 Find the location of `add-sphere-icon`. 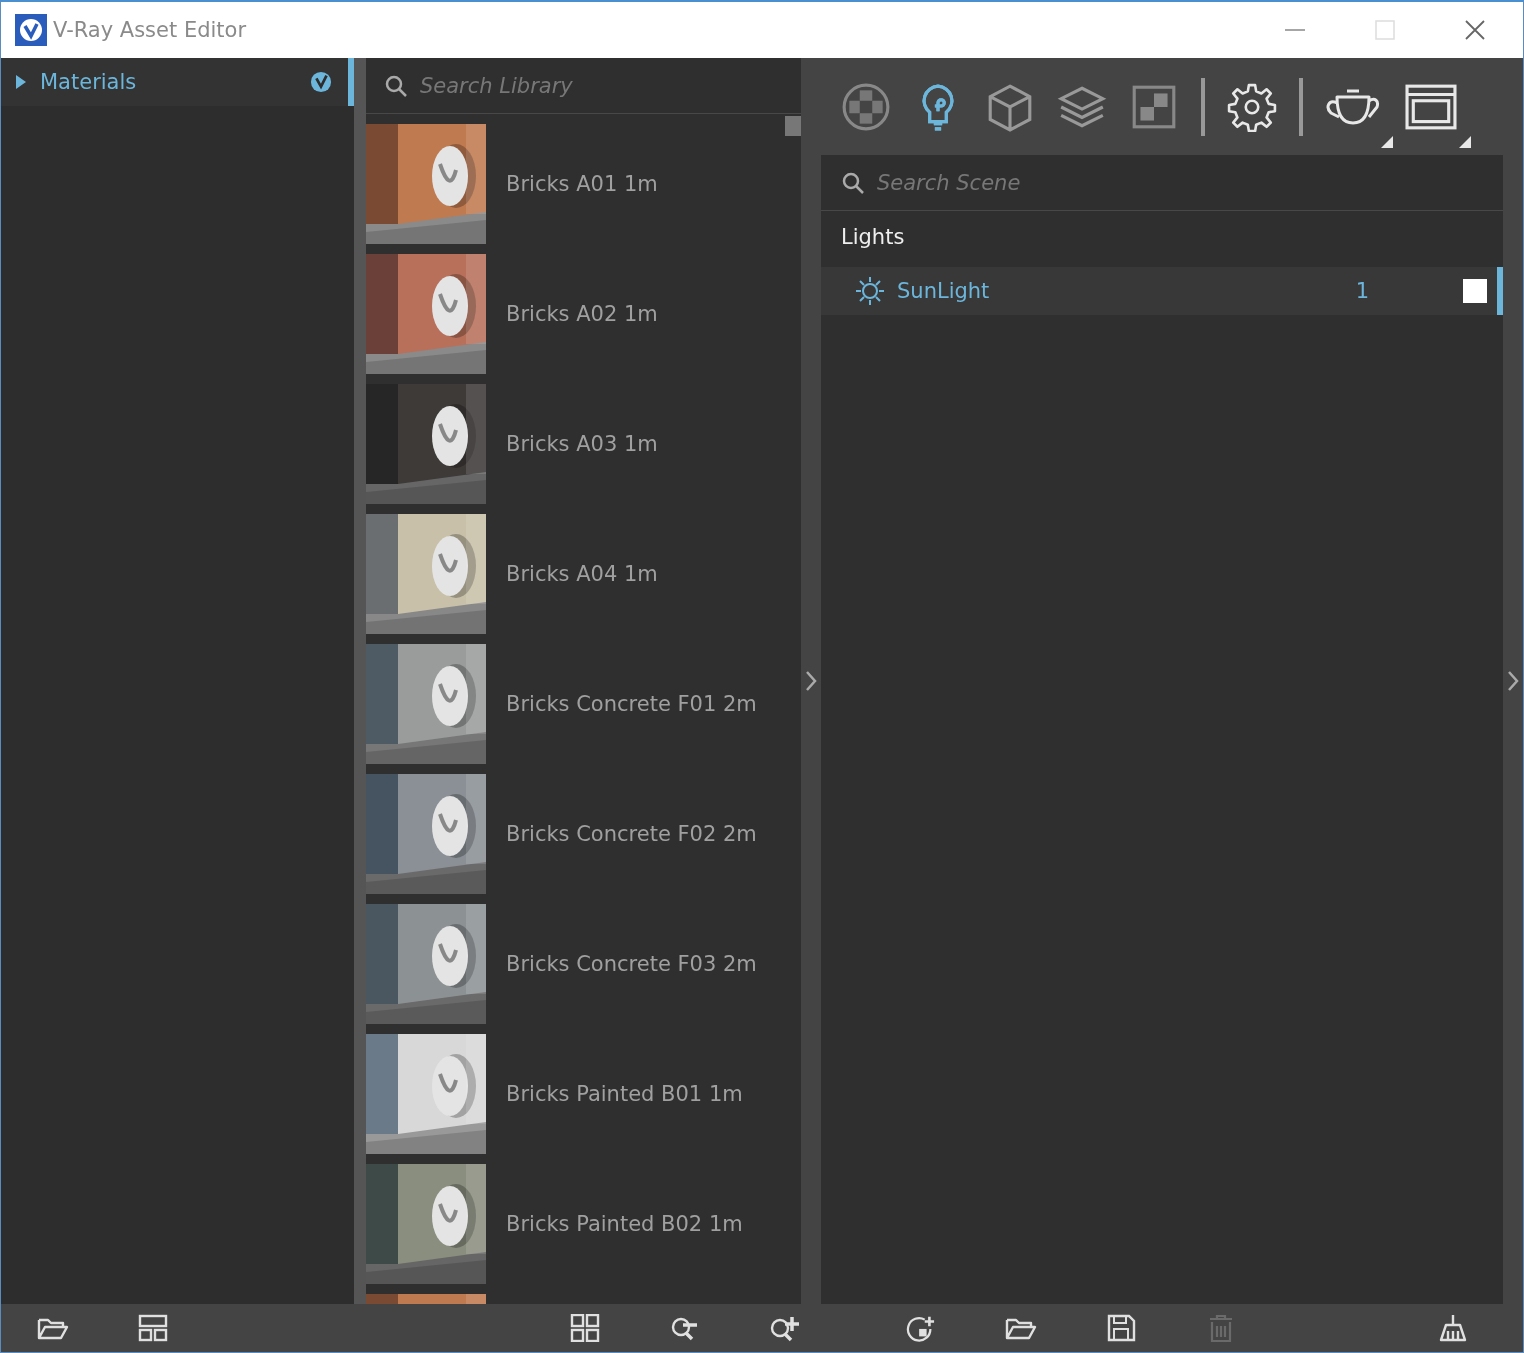

add-sphere-icon is located at coordinates (921, 1328).